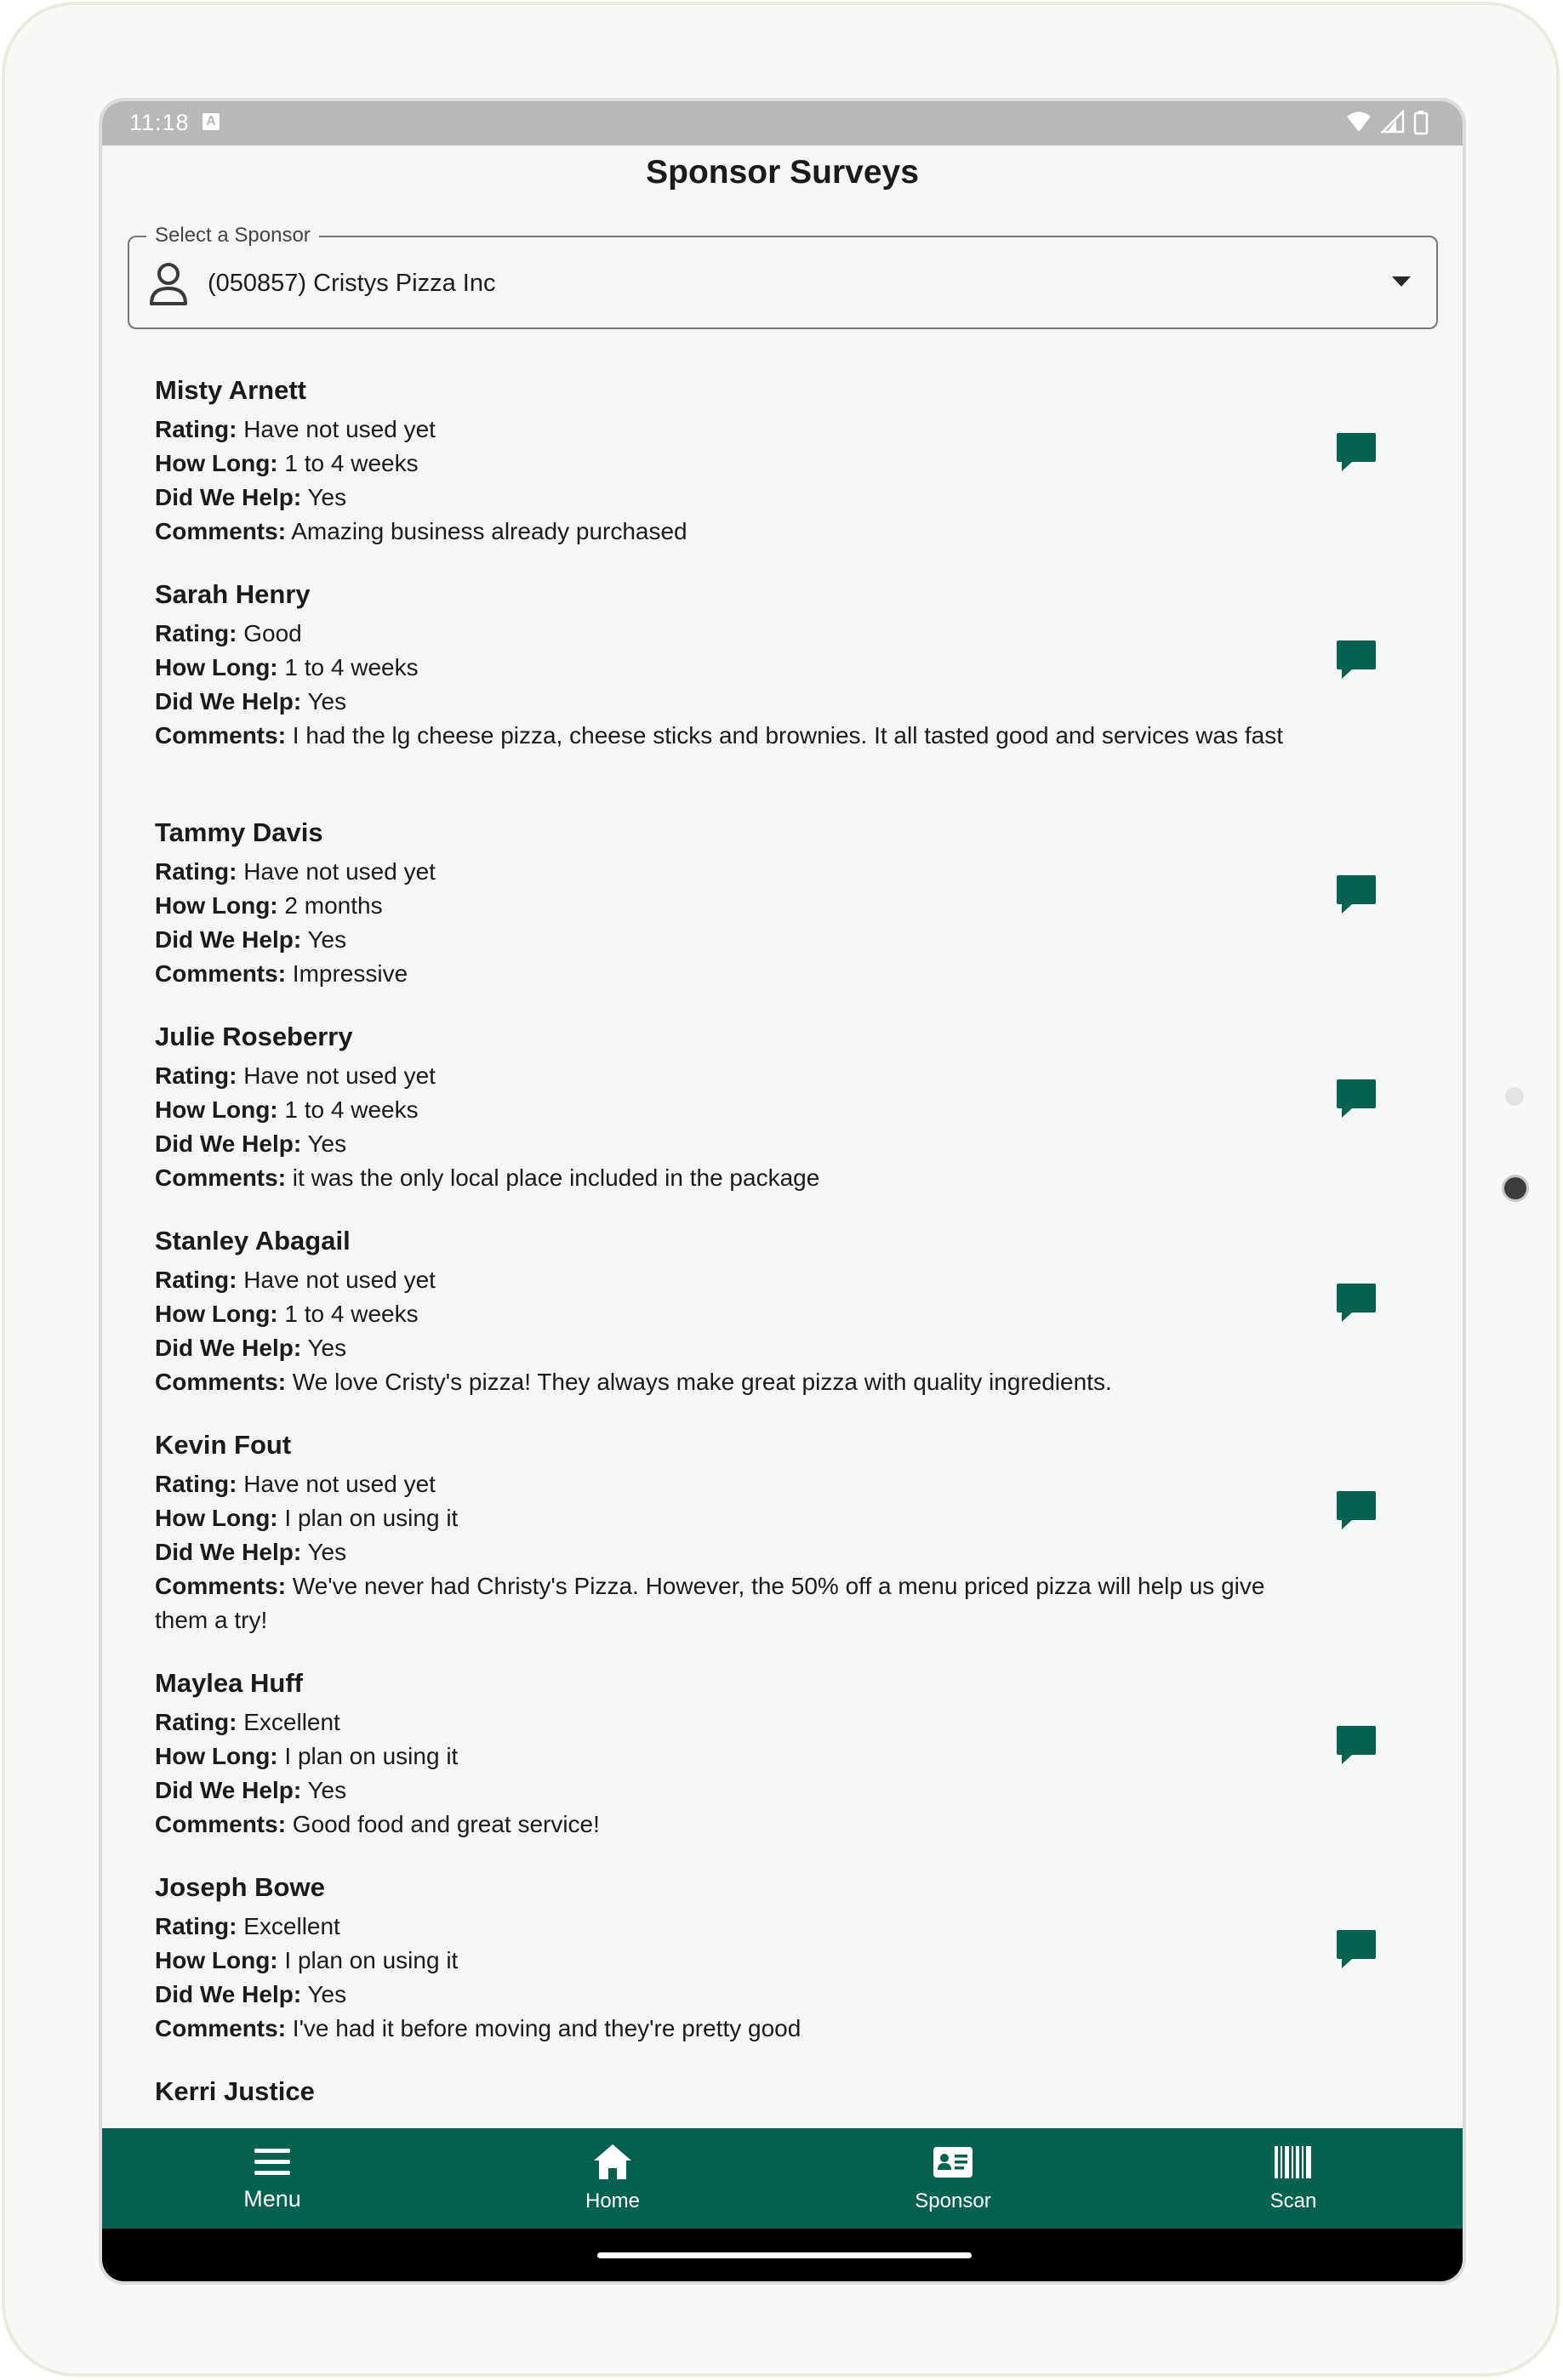 This screenshot has width=1563, height=2380. What do you see at coordinates (223, 1445) in the screenshot?
I see `survey-respondent-name: Kevin Fout` at bounding box center [223, 1445].